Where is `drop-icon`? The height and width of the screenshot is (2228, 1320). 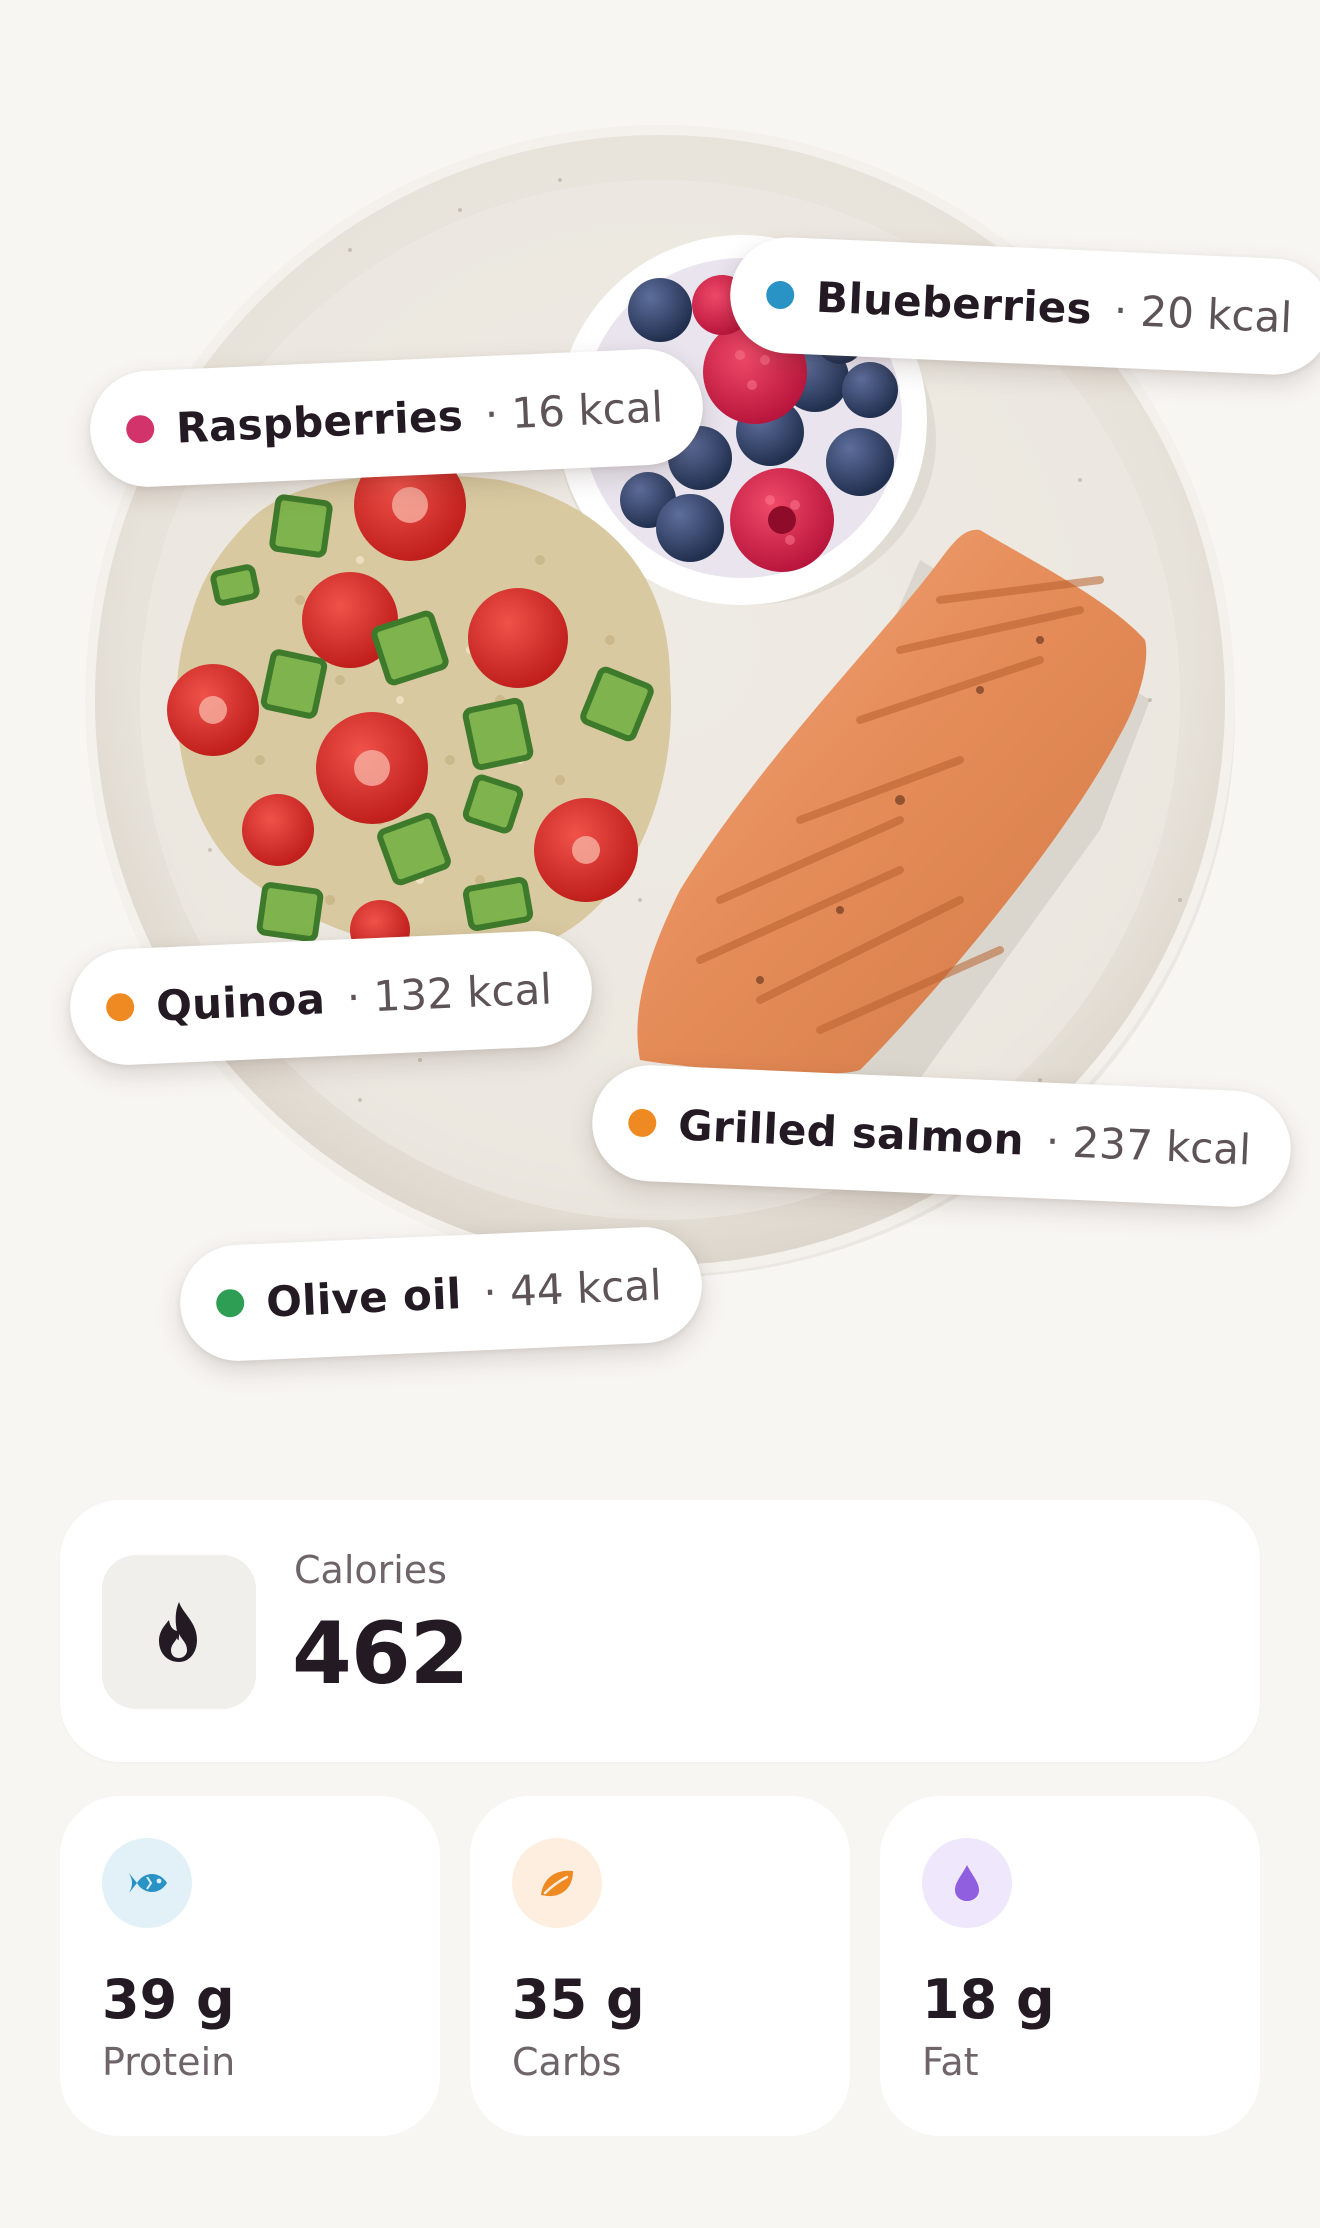 drop-icon is located at coordinates (967, 1883).